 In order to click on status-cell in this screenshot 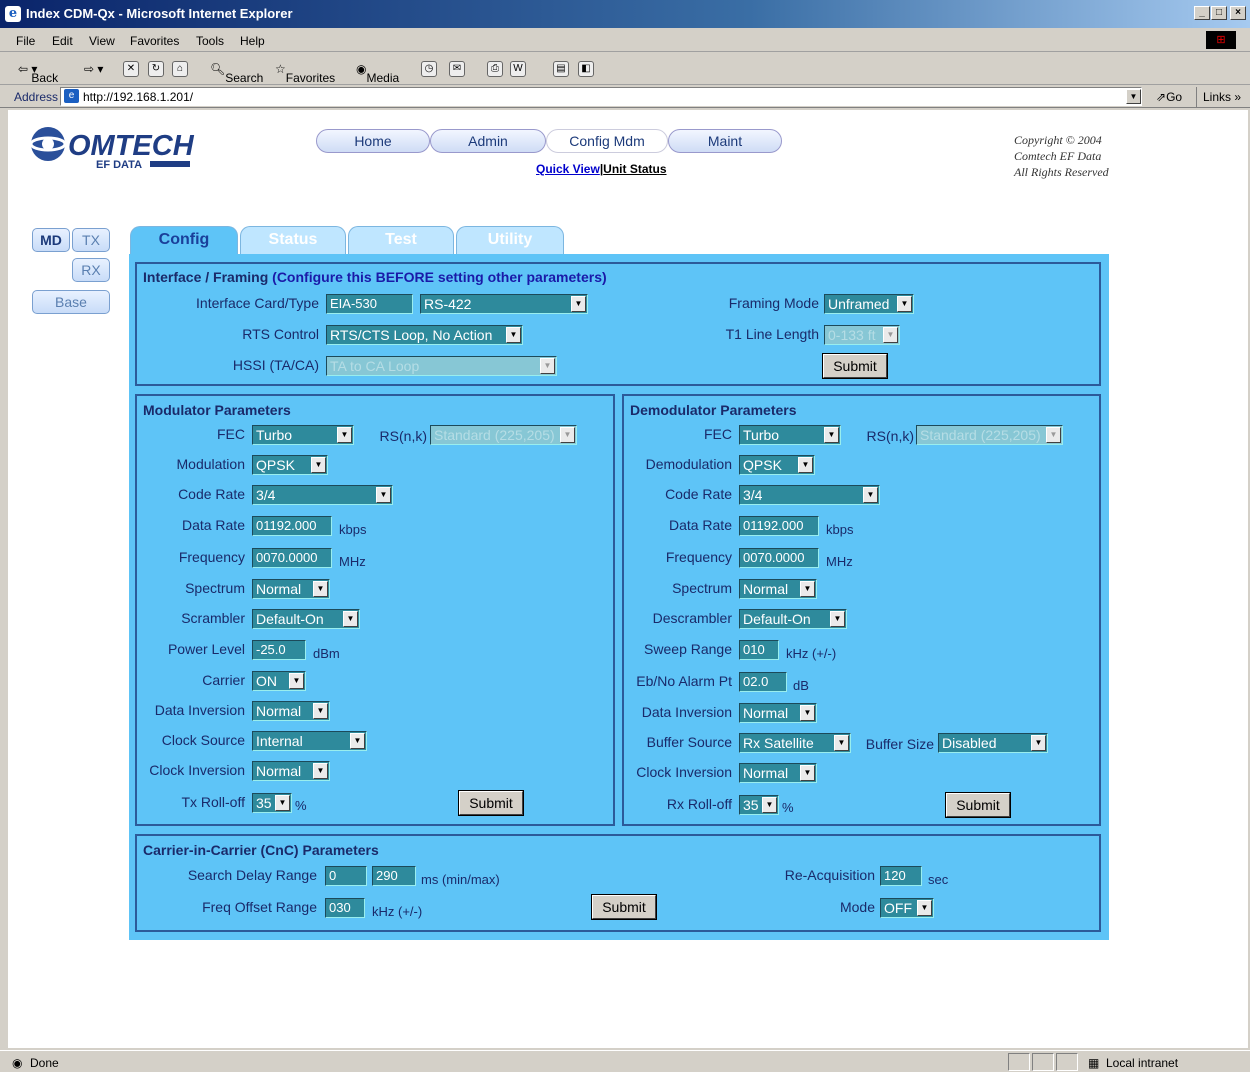, I will do `click(1043, 1062)`.